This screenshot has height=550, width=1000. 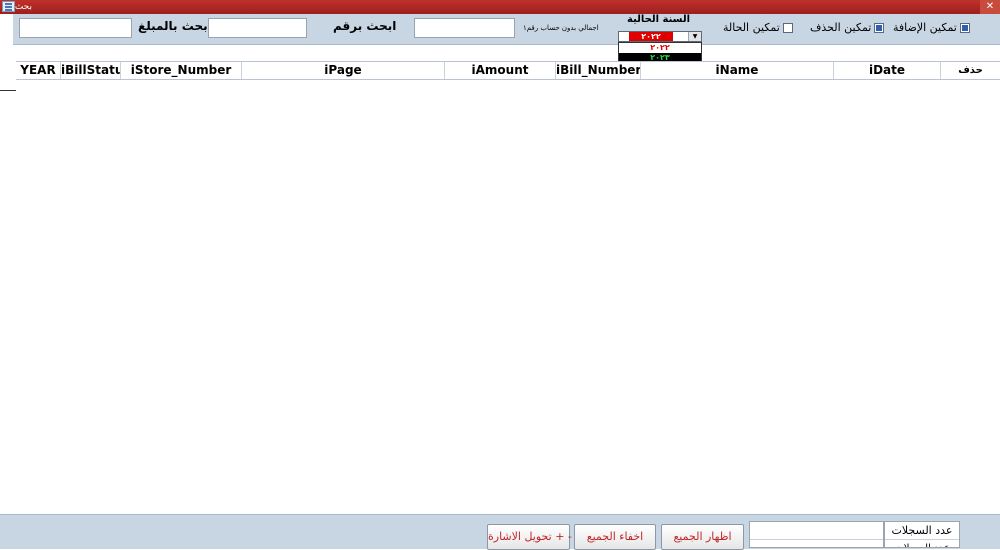 I want to click on total-no-account-input, so click(x=464, y=28).